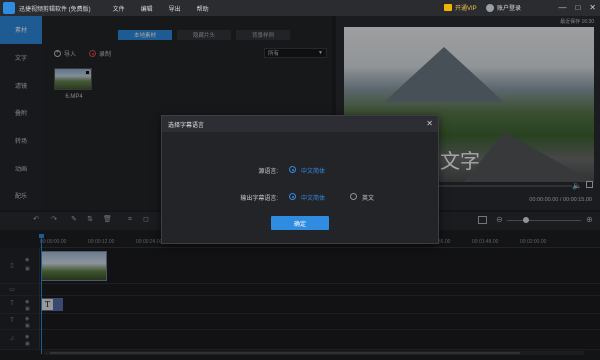 The width and height of the screenshot is (600, 360). I want to click on app-logo-icon, so click(9, 8).